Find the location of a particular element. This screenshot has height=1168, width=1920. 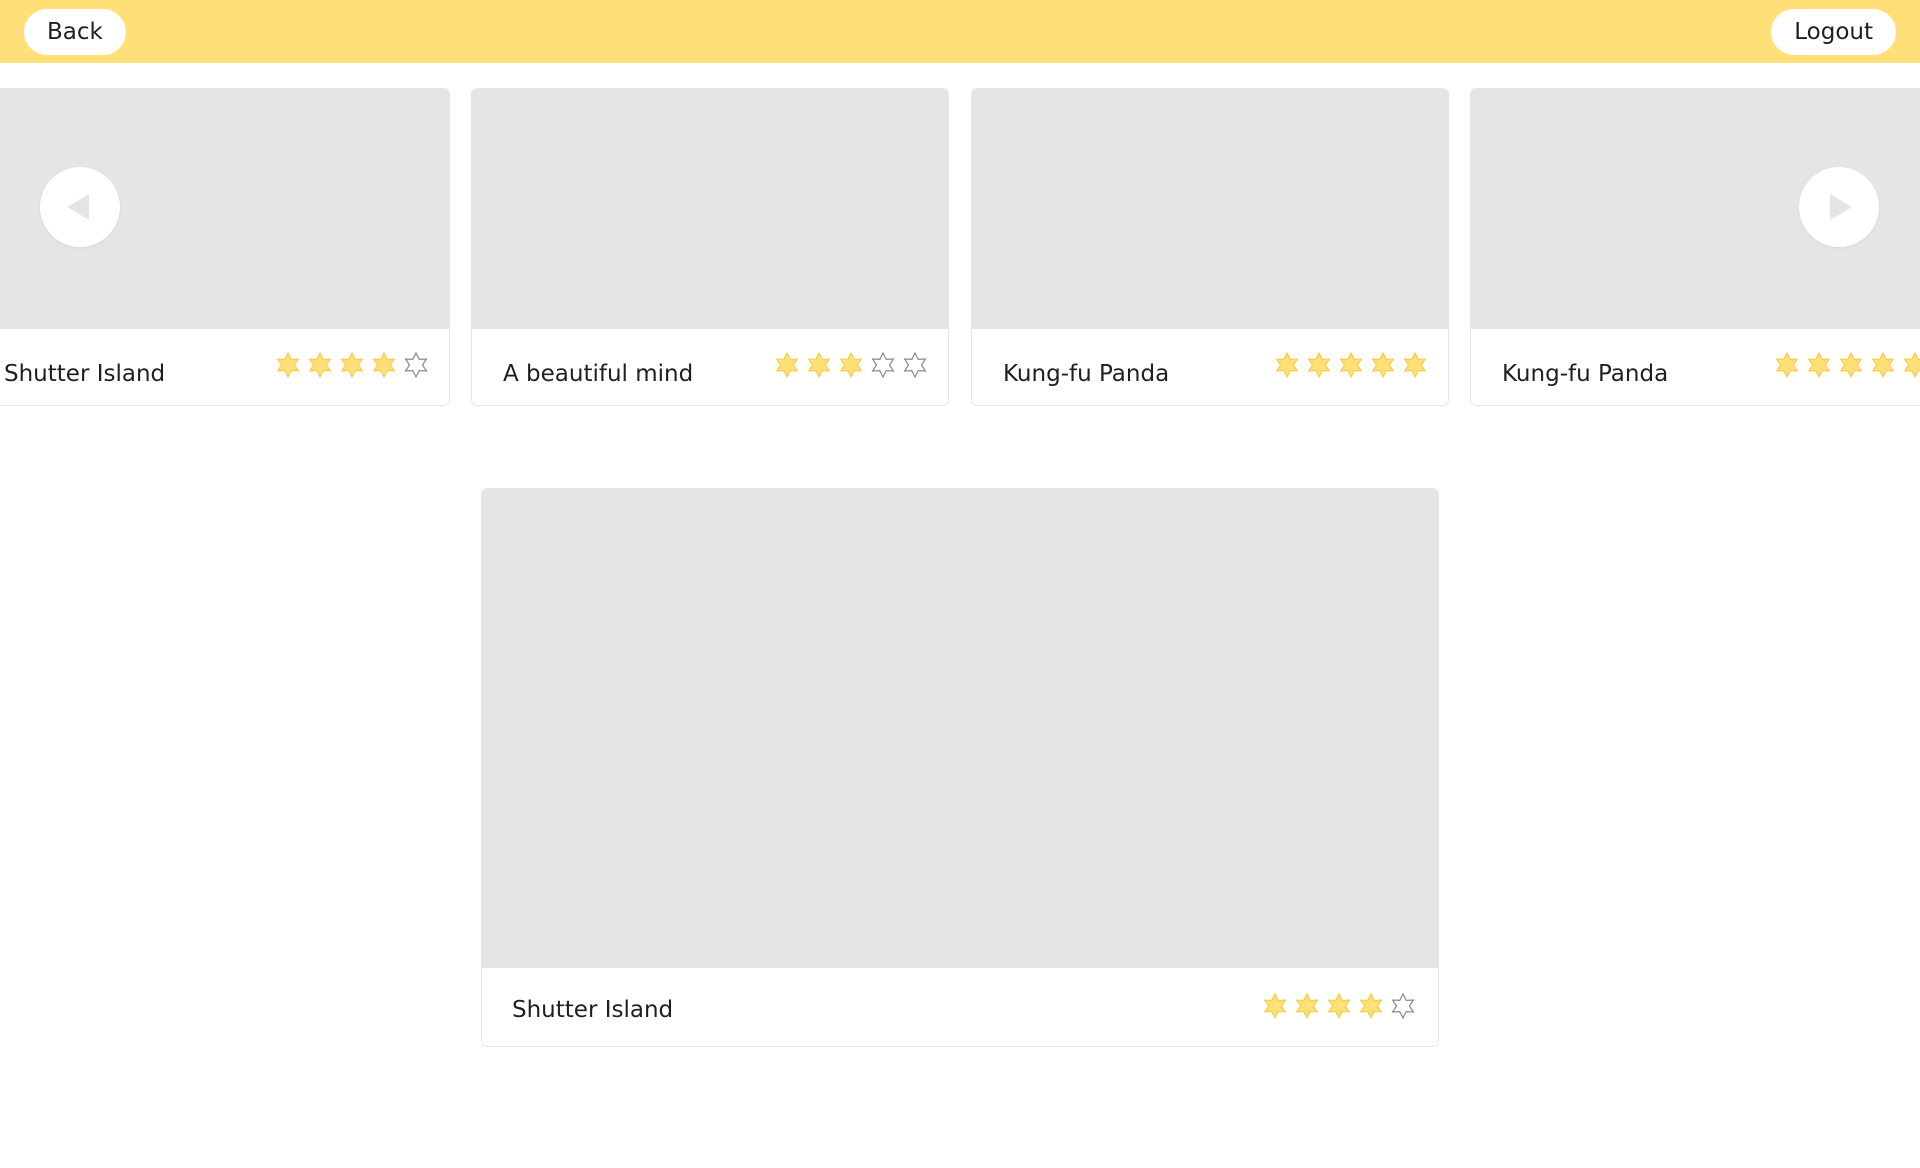

top-bar: Back Logout is located at coordinates (960, 31).